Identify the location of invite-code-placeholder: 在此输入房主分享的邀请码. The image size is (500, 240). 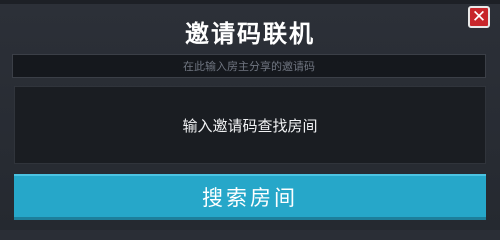
(249, 66).